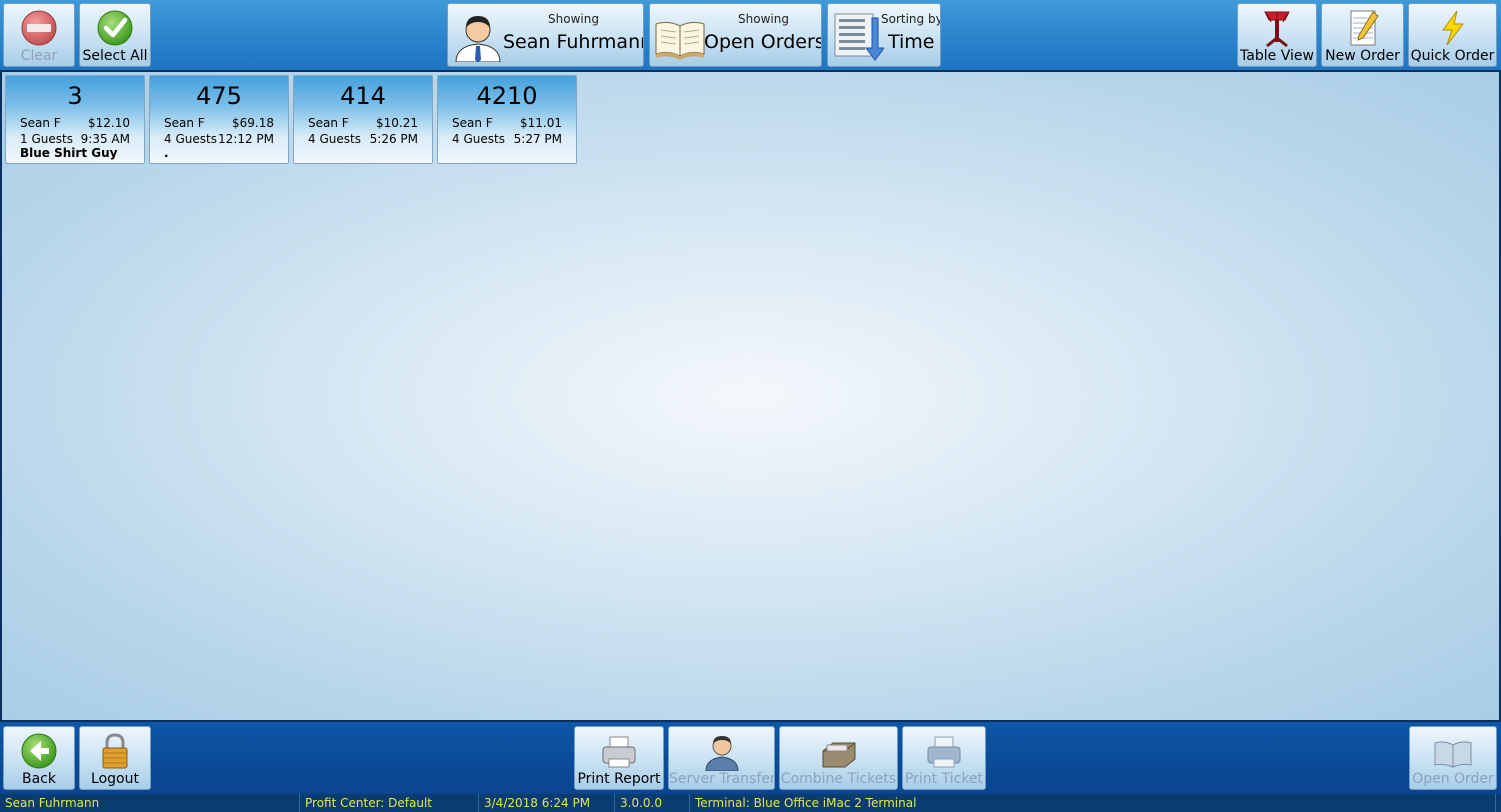 The image size is (1501, 812). What do you see at coordinates (389, 803) in the screenshot?
I see `status-profit-center: Profit Center: Default` at bounding box center [389, 803].